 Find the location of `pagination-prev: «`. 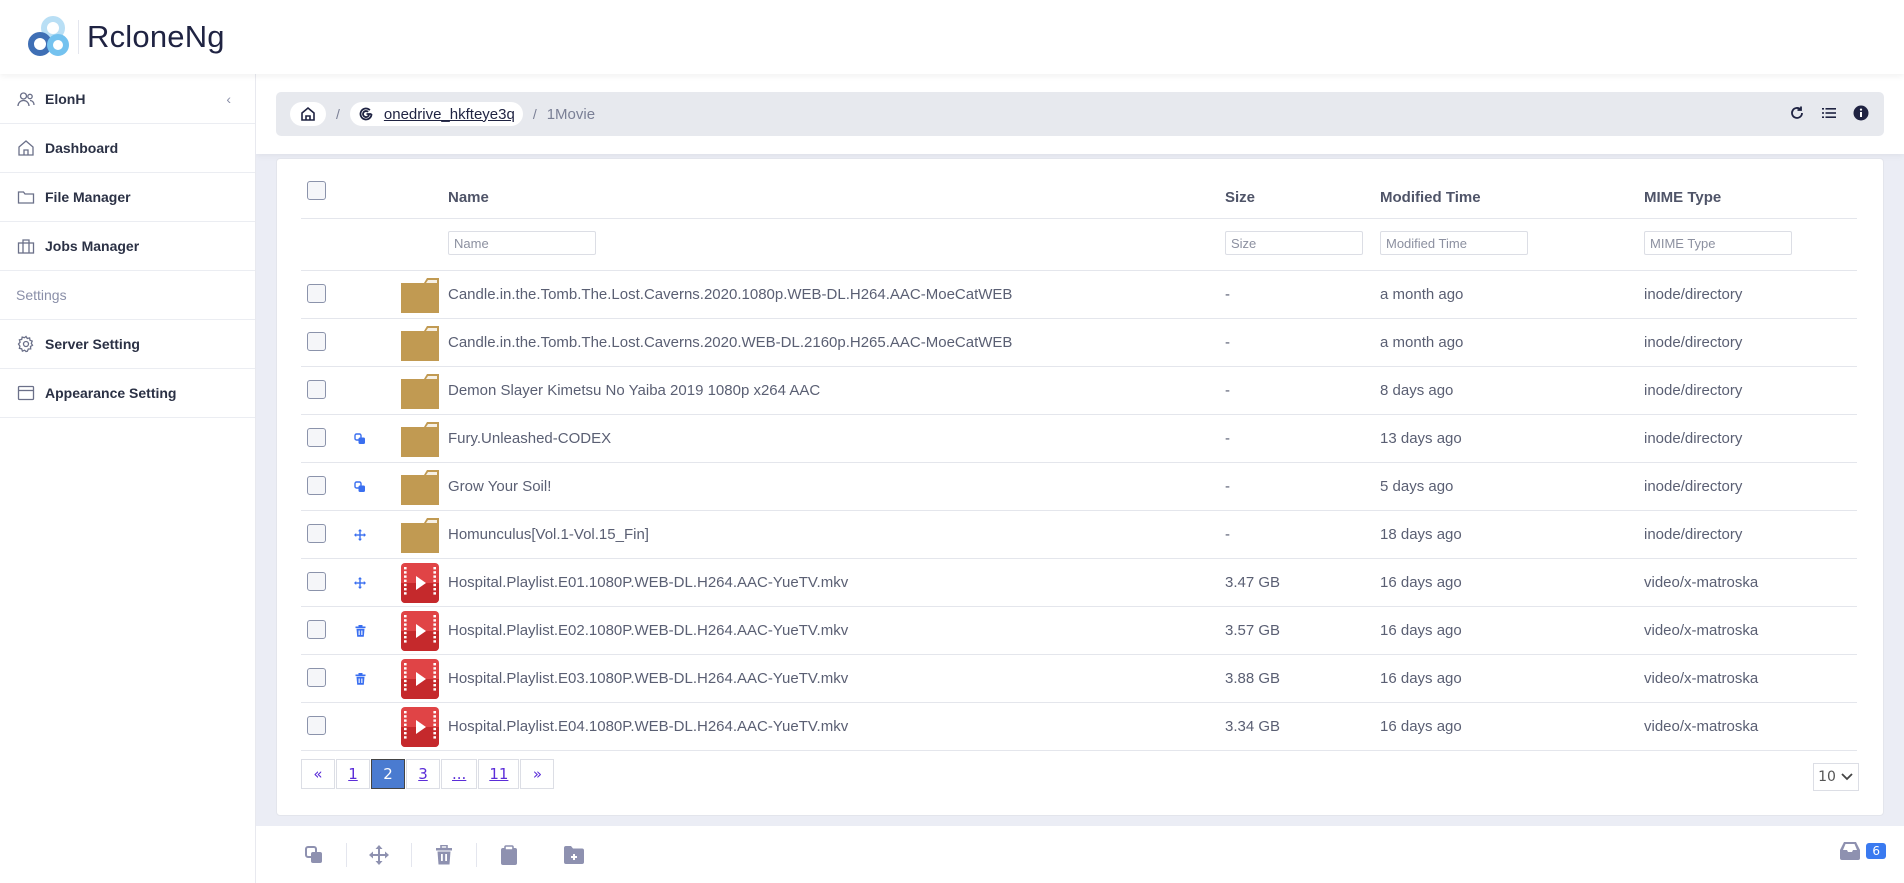

pagination-prev: « is located at coordinates (318, 774).